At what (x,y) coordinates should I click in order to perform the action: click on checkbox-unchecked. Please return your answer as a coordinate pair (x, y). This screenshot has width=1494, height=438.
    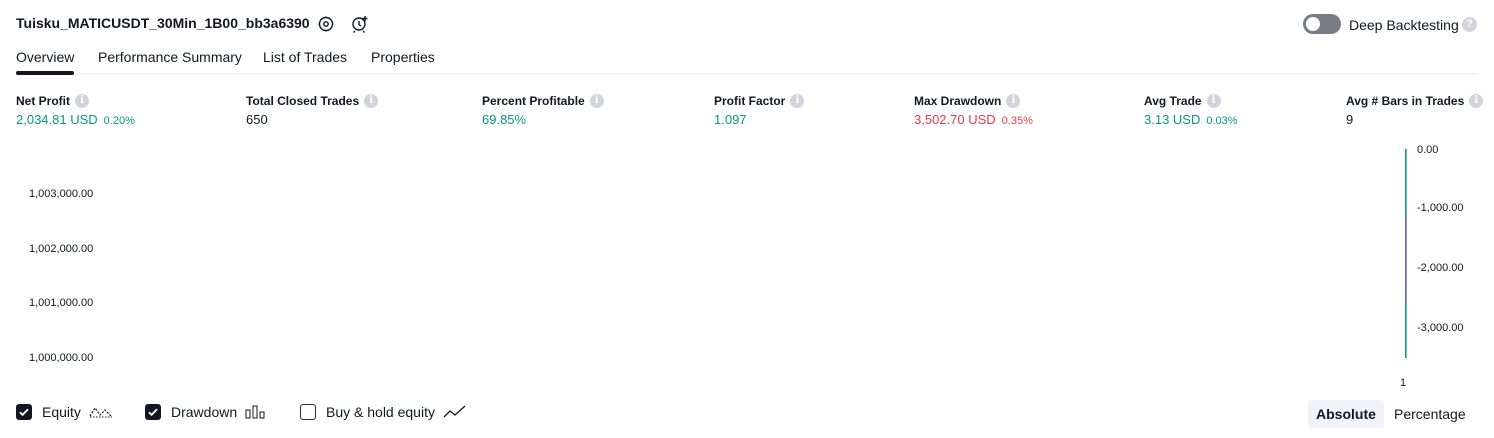
    Looking at the image, I should click on (308, 412).